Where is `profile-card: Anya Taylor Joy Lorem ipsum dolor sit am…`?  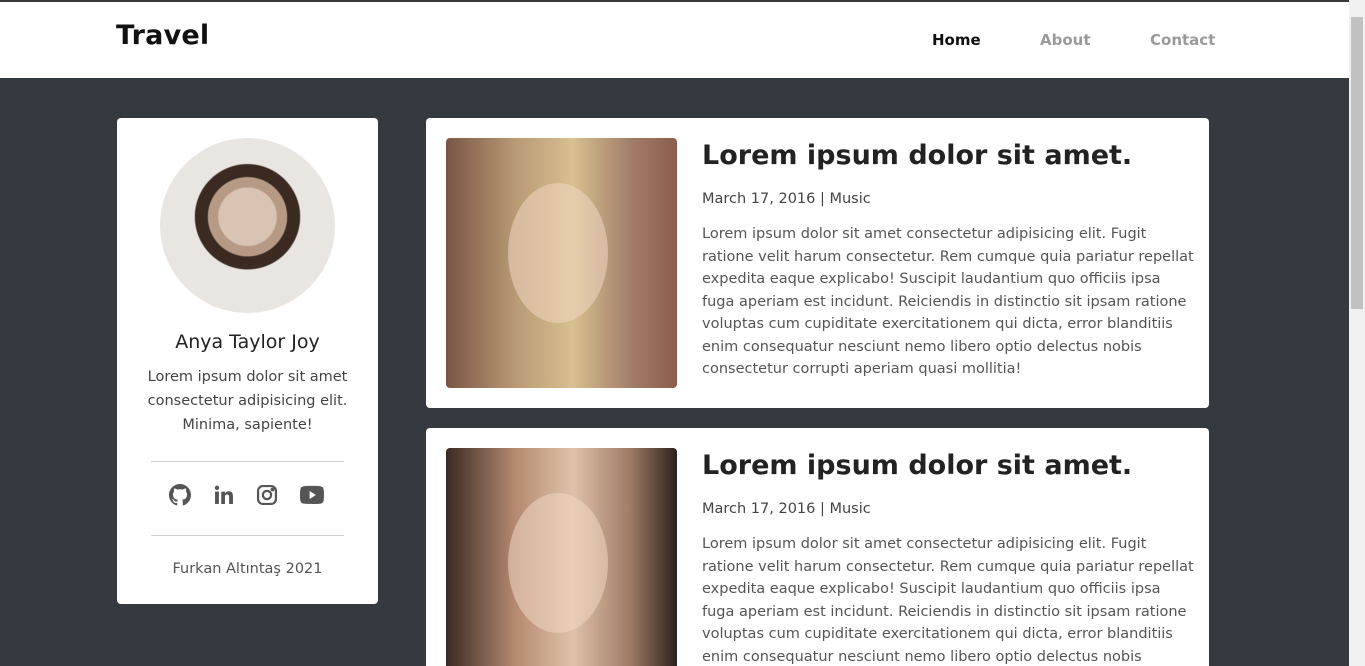 profile-card: Anya Taylor Joy Lorem ipsum dolor sit am… is located at coordinates (247, 361).